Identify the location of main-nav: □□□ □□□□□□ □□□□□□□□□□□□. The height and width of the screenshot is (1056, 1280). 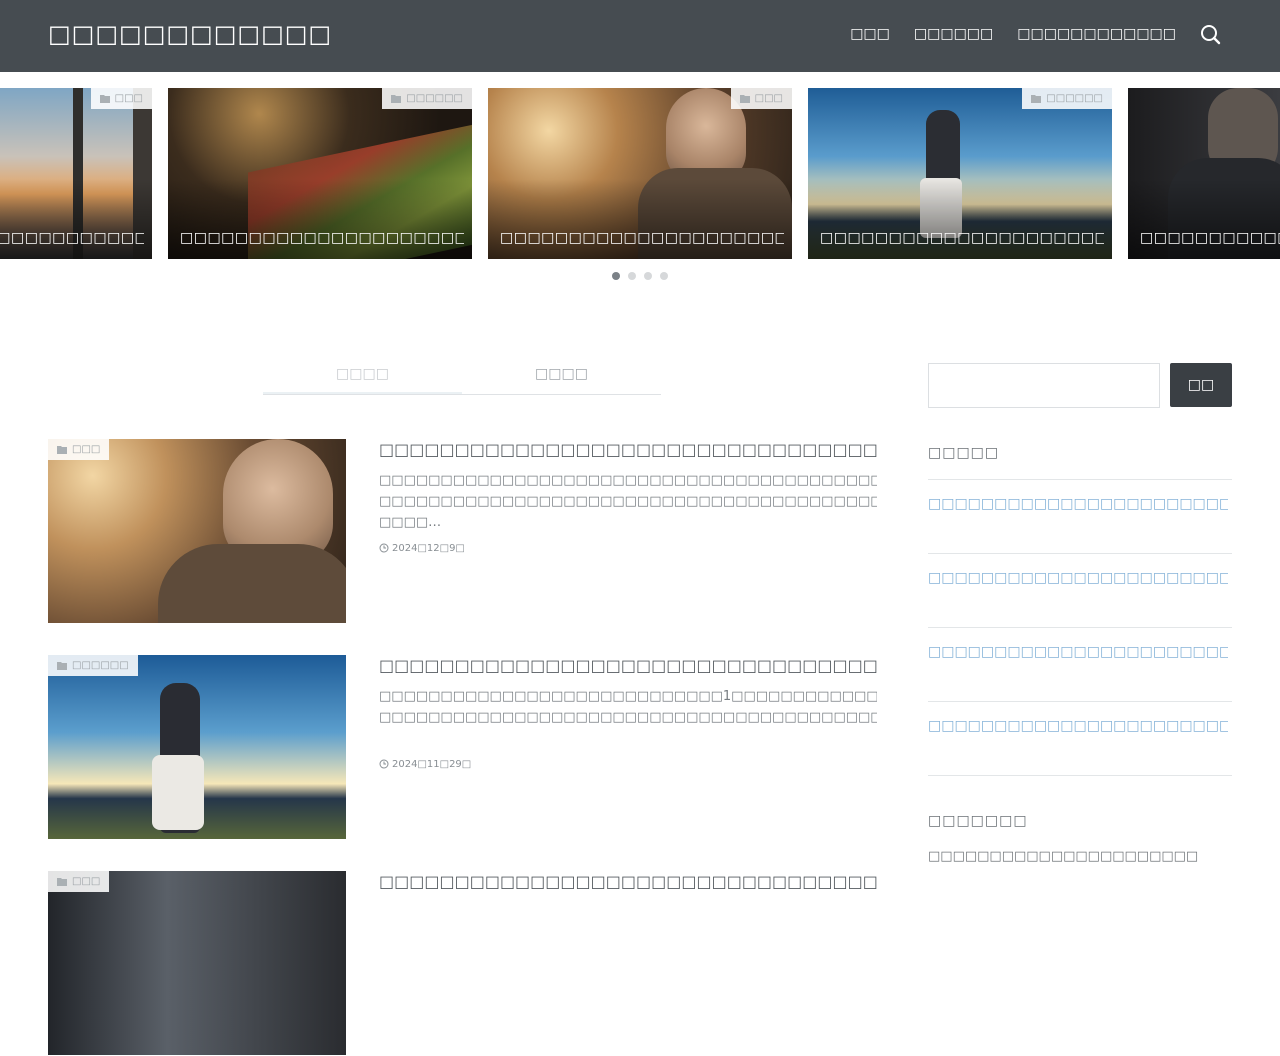
(1013, 34).